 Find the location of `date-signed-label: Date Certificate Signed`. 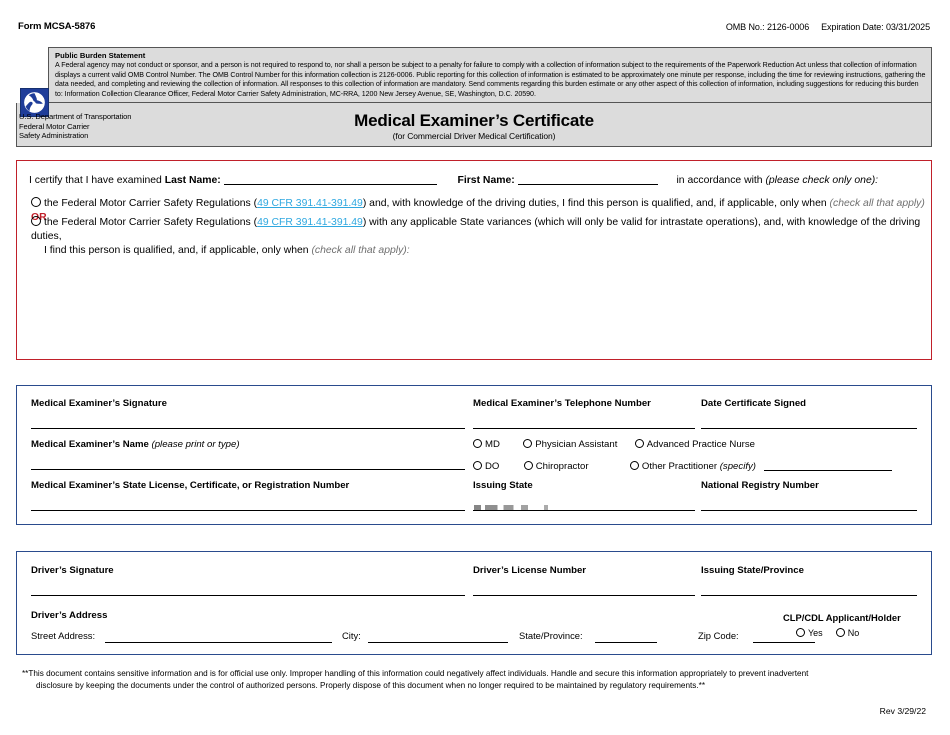

date-signed-label: Date Certificate Signed is located at coordinates (754, 403).